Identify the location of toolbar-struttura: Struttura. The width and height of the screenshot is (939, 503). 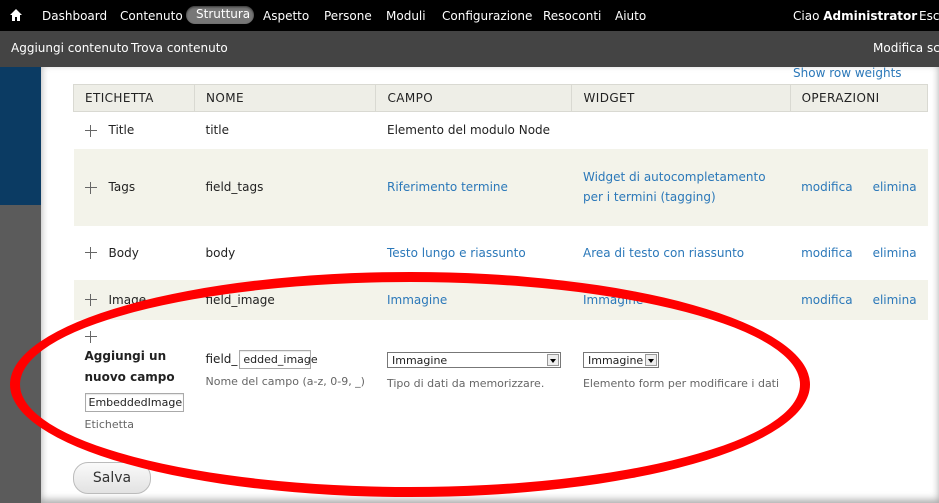
(220, 15).